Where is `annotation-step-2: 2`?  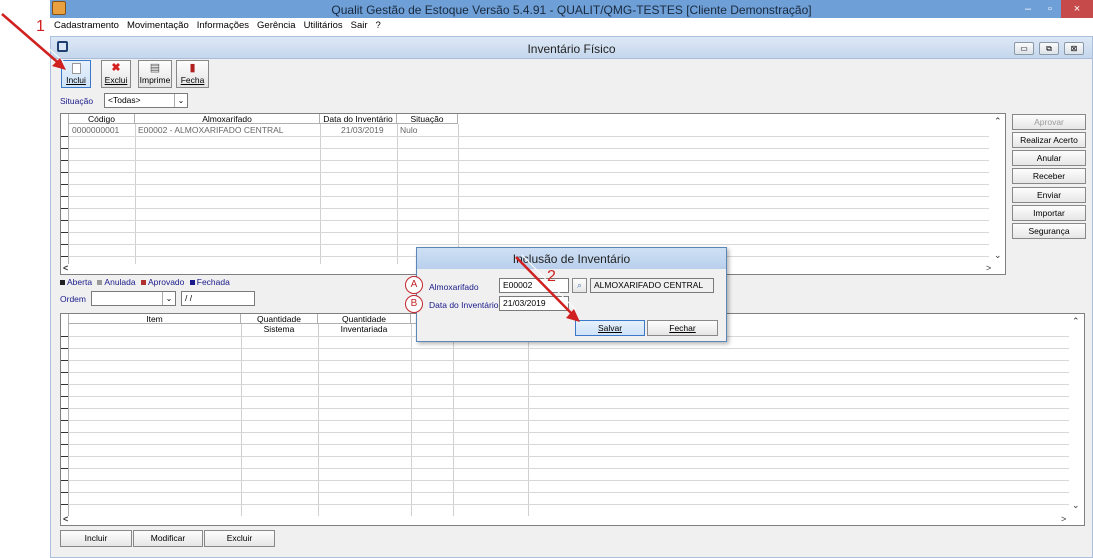
annotation-step-2: 2 is located at coordinates (551, 276).